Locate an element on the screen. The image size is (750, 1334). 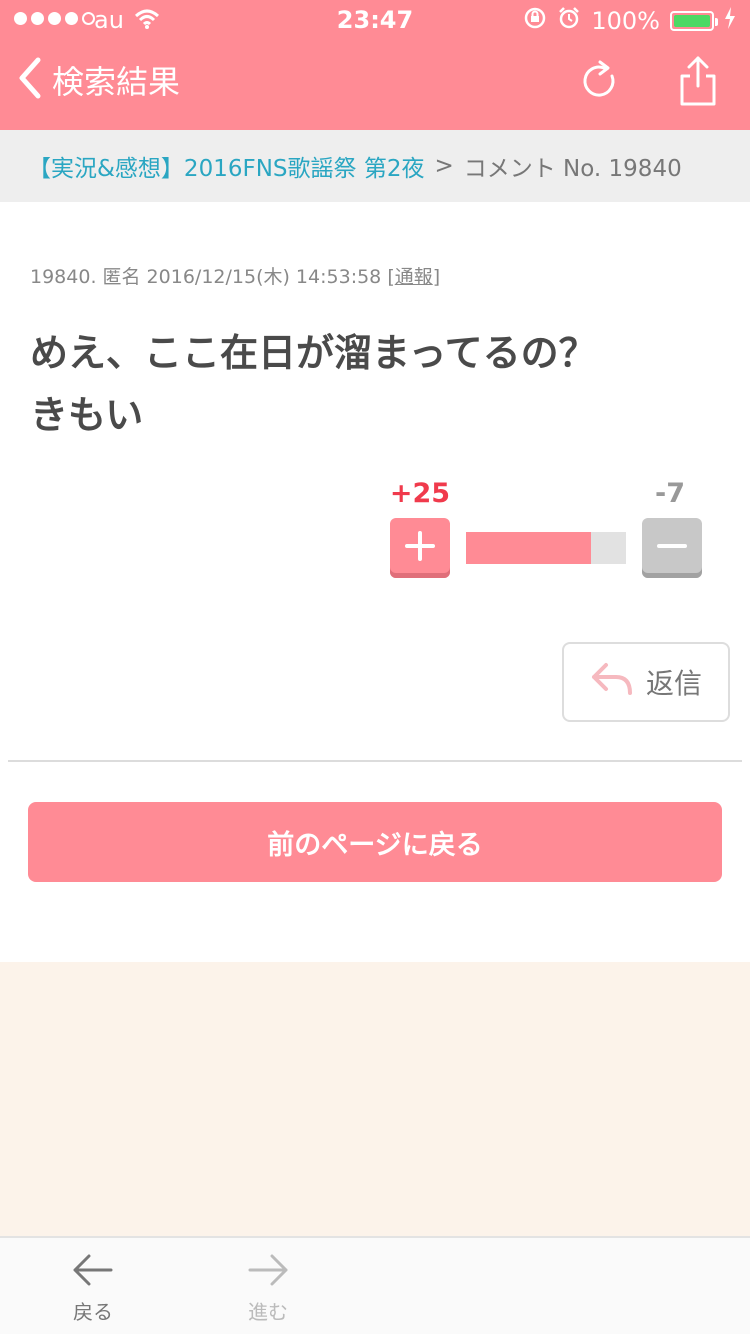
comment-body: めえ、ここ在日が溜まってるの？ きもい is located at coordinates (375, 384).